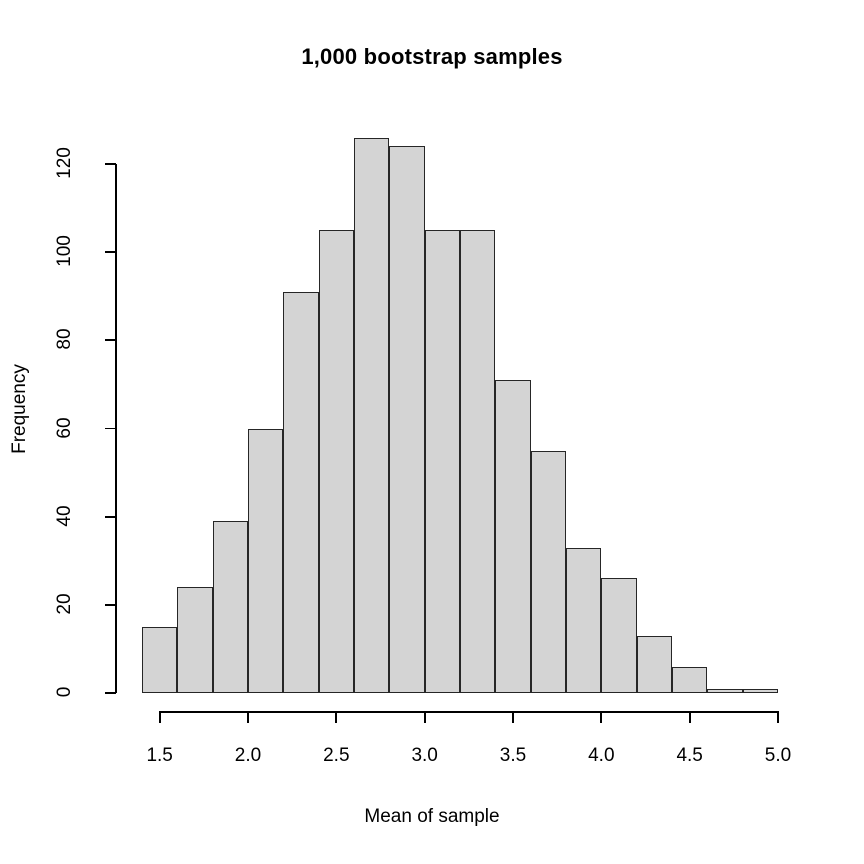  What do you see at coordinates (64, 516) in the screenshot?
I see `y-axis-tick-label: 40` at bounding box center [64, 516].